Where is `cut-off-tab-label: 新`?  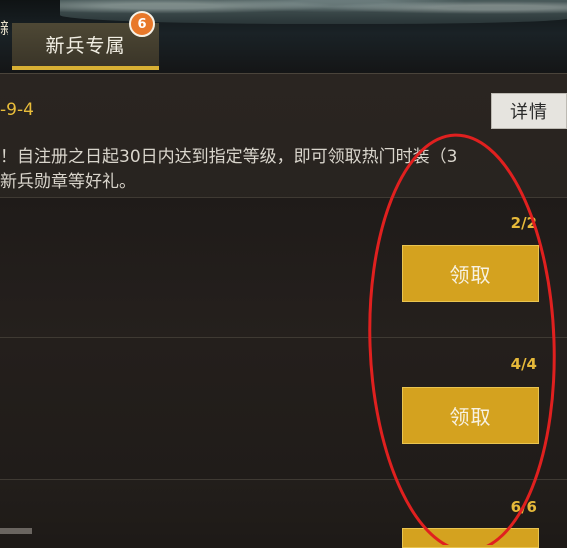
cut-off-tab-label: 新 is located at coordinates (4, 29).